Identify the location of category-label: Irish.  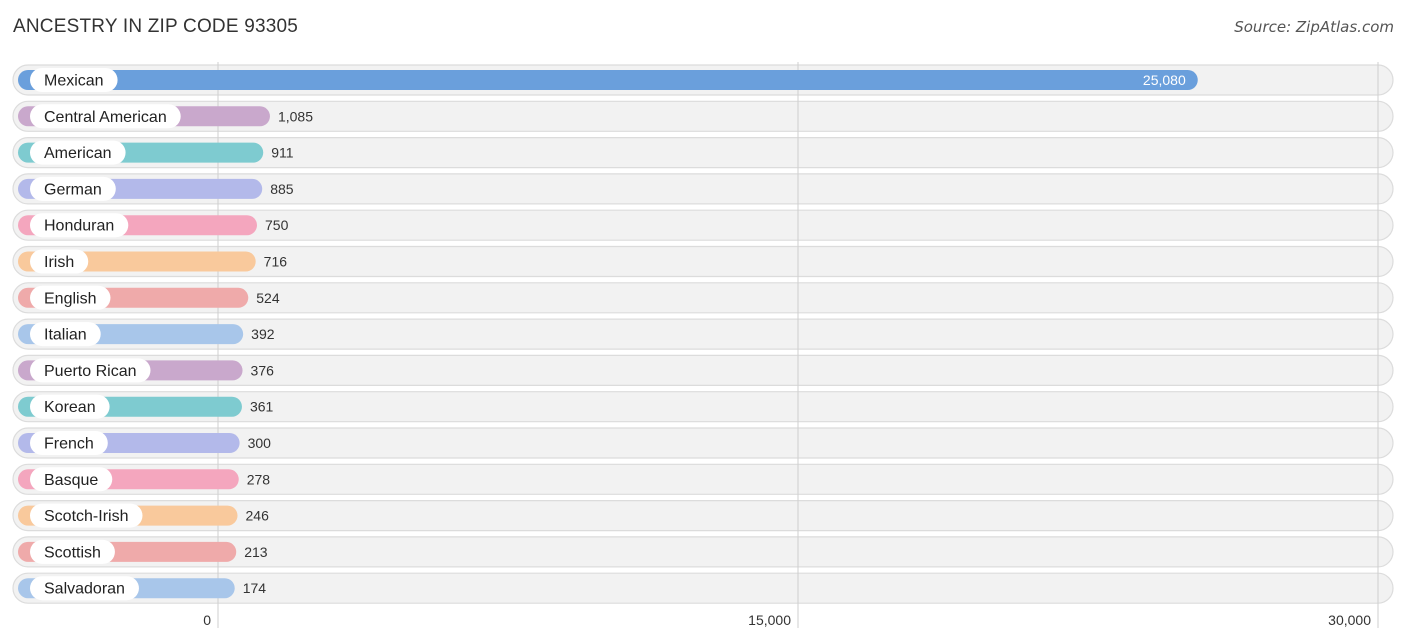
(59, 262).